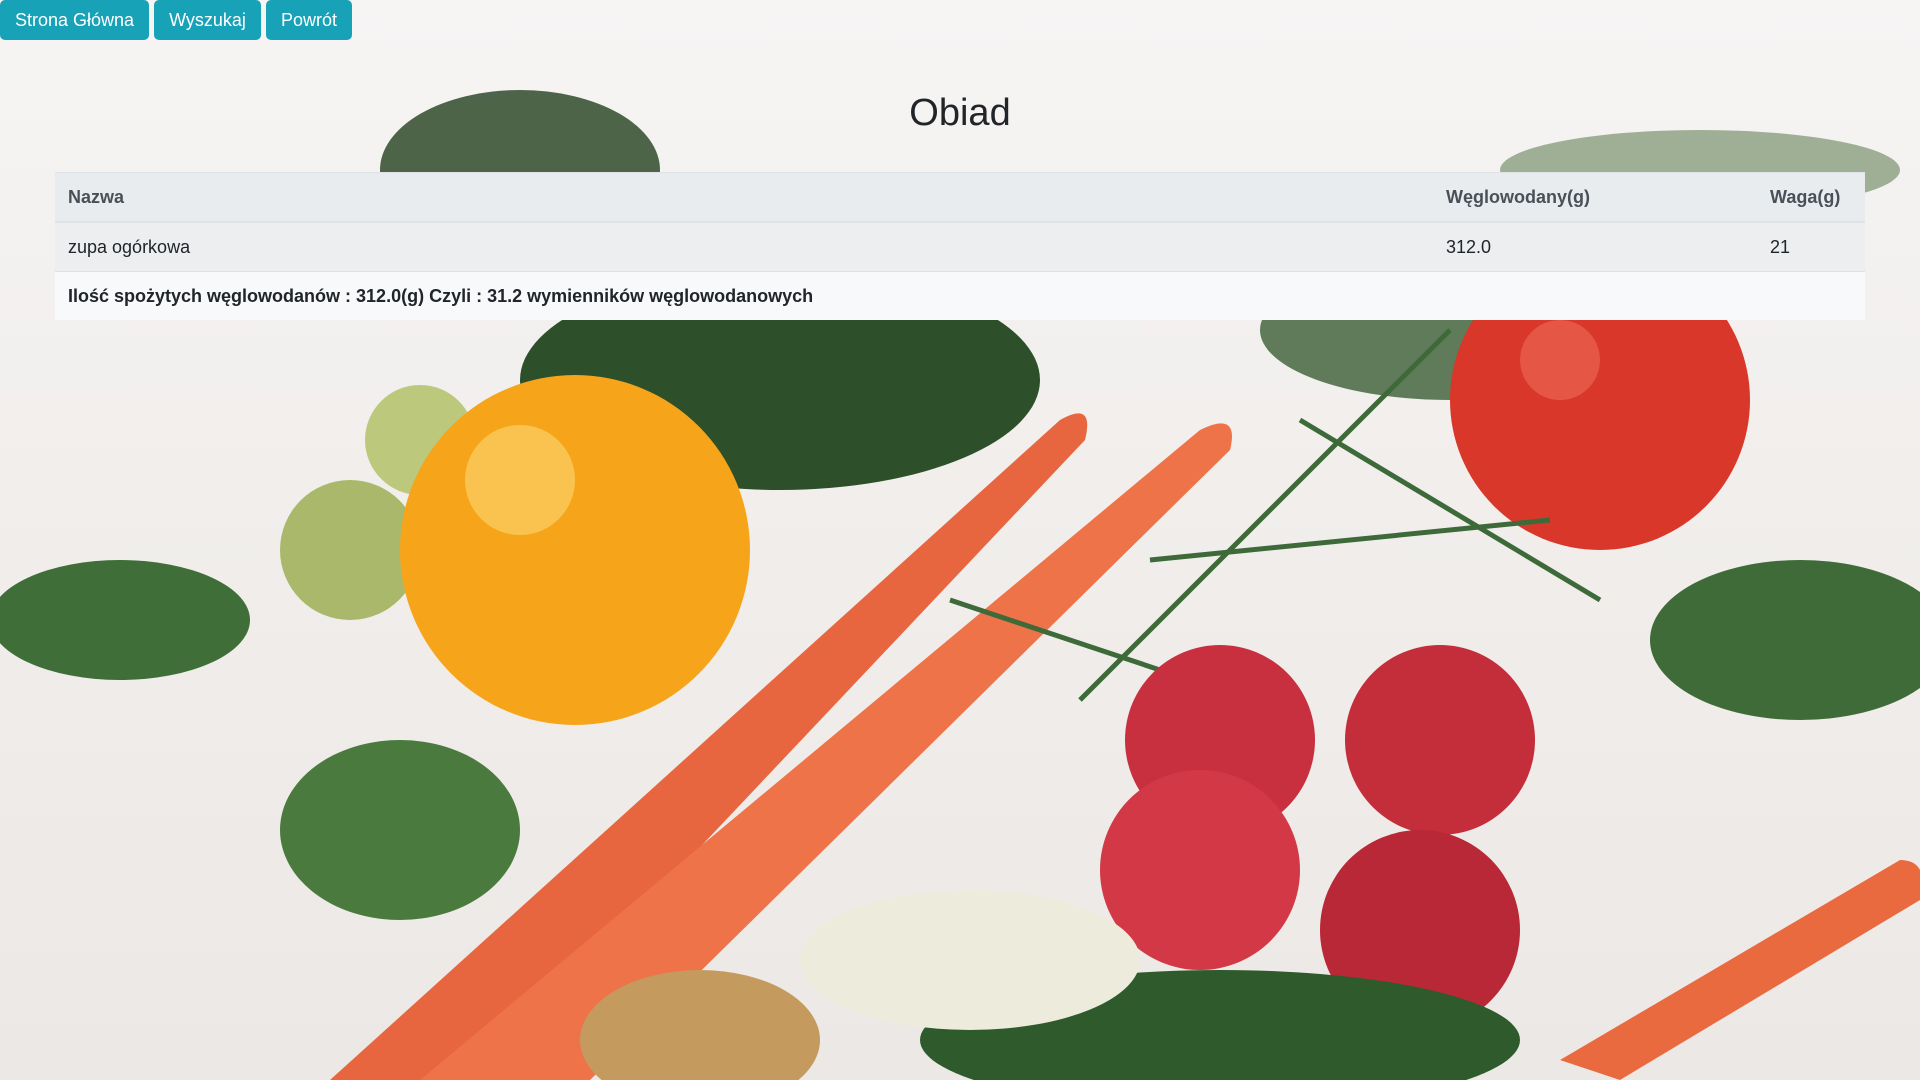 Image resolution: width=1920 pixels, height=1080 pixels. I want to click on cell-carbs: 312.0, so click(1595, 246).